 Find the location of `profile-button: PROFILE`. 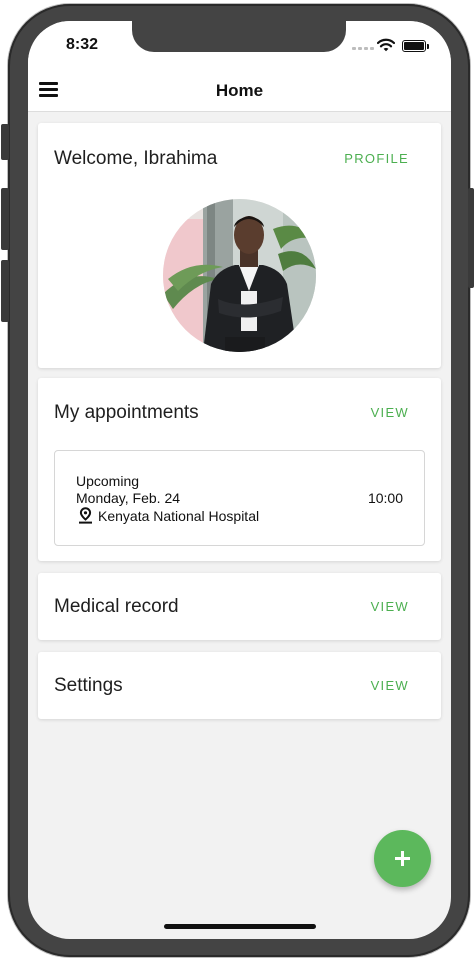

profile-button: PROFILE is located at coordinates (376, 158).